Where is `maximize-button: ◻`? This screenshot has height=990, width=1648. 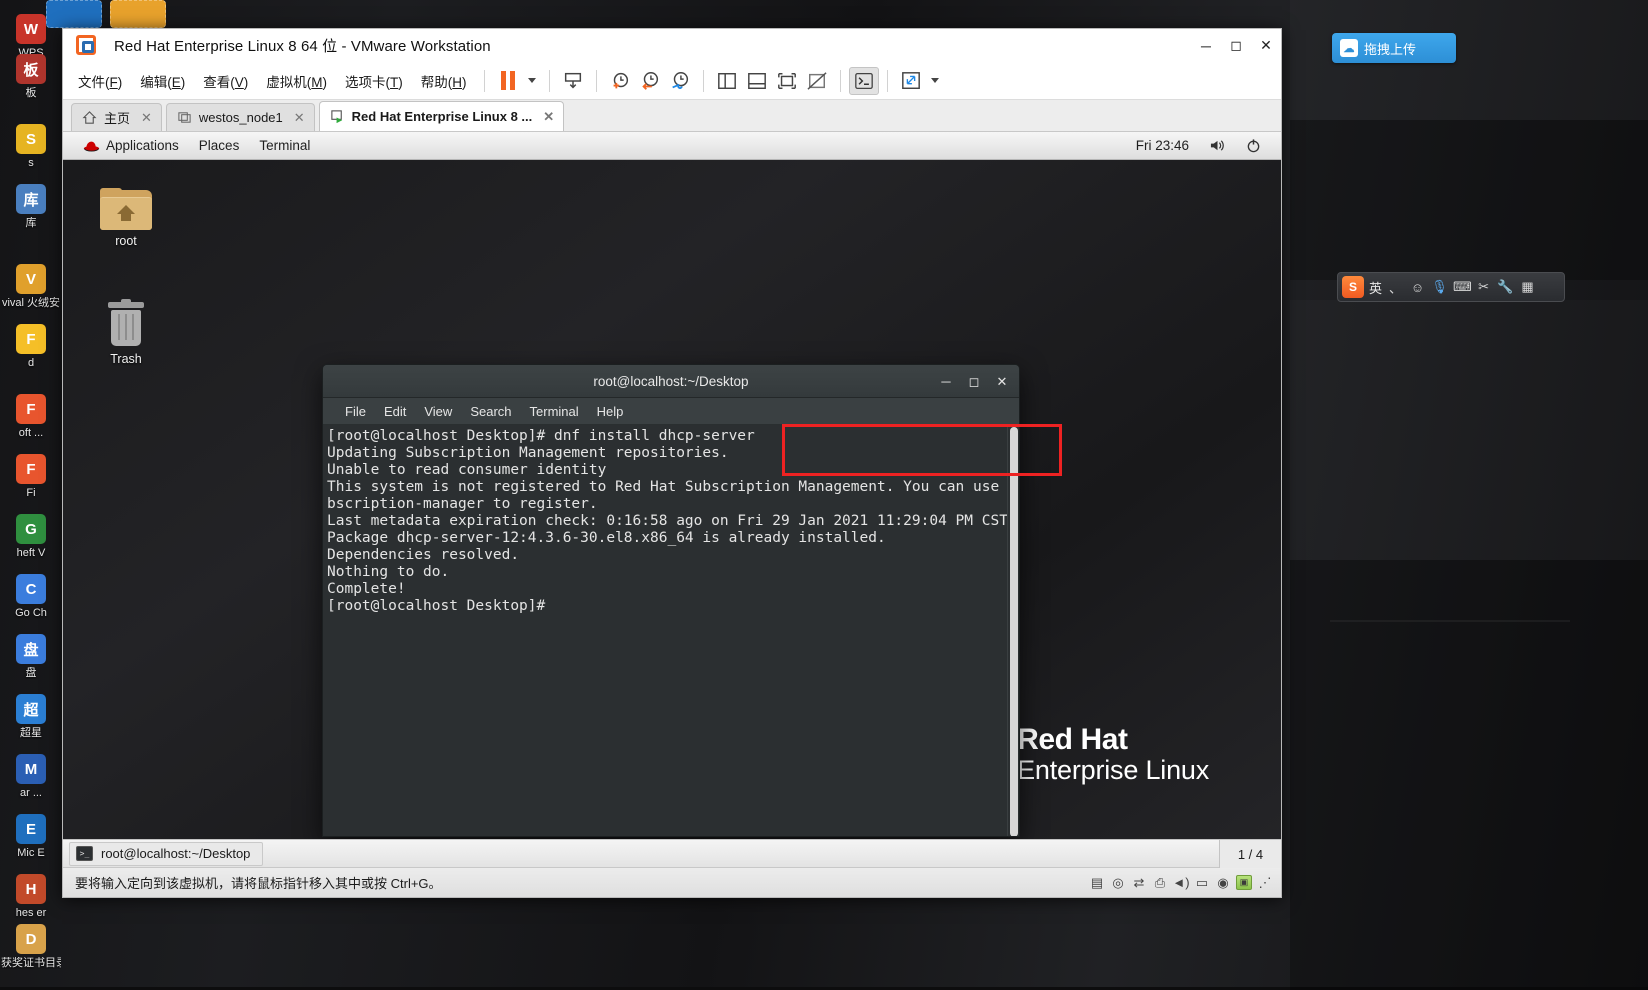
maximize-button: ◻ is located at coordinates (1236, 45).